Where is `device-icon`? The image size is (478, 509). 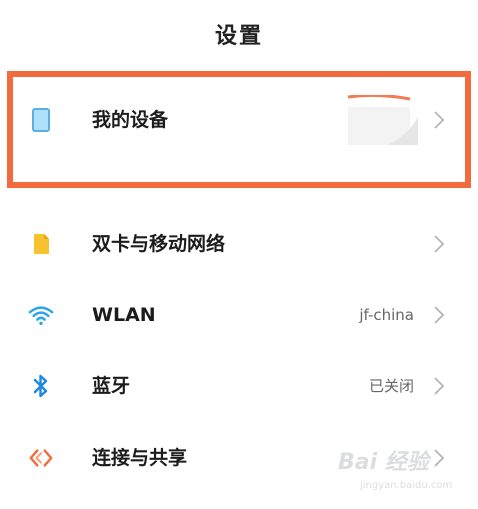 device-icon is located at coordinates (41, 120).